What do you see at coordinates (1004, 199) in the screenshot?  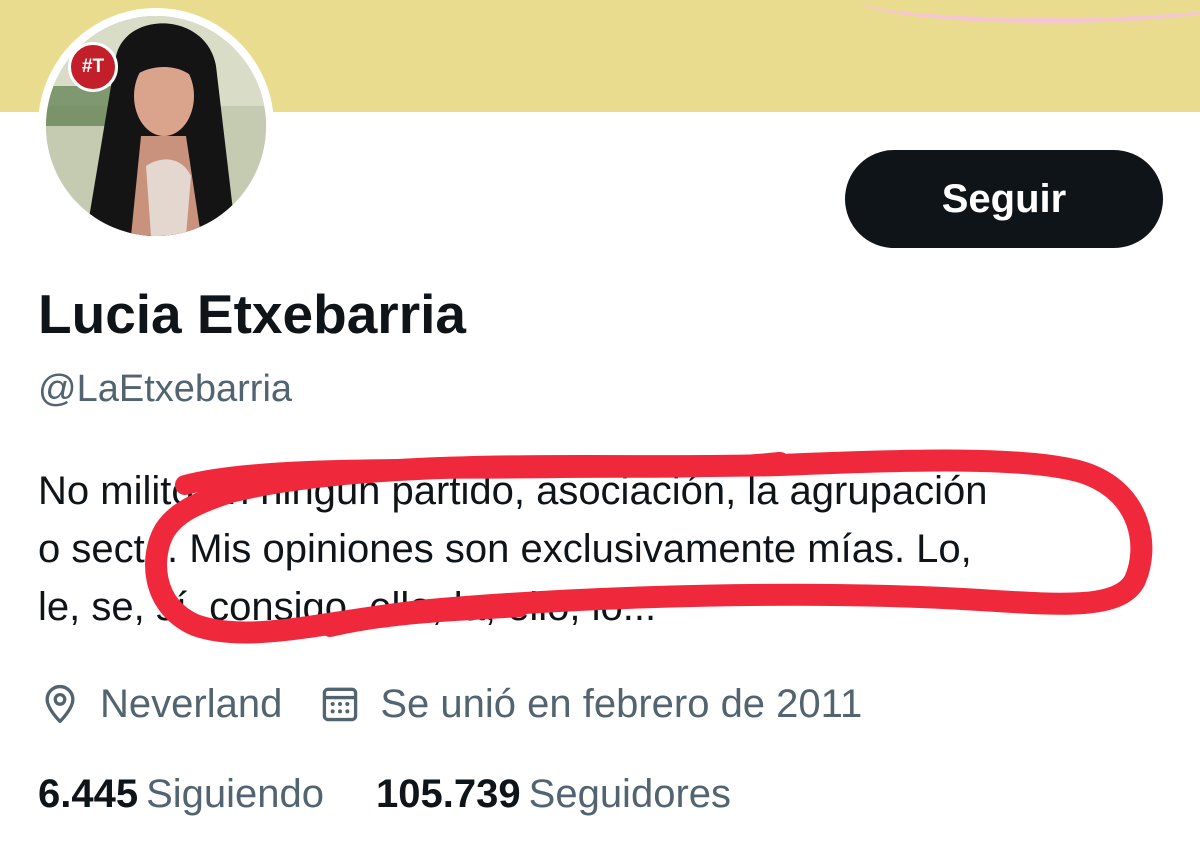 I see `follow-button: Seguir` at bounding box center [1004, 199].